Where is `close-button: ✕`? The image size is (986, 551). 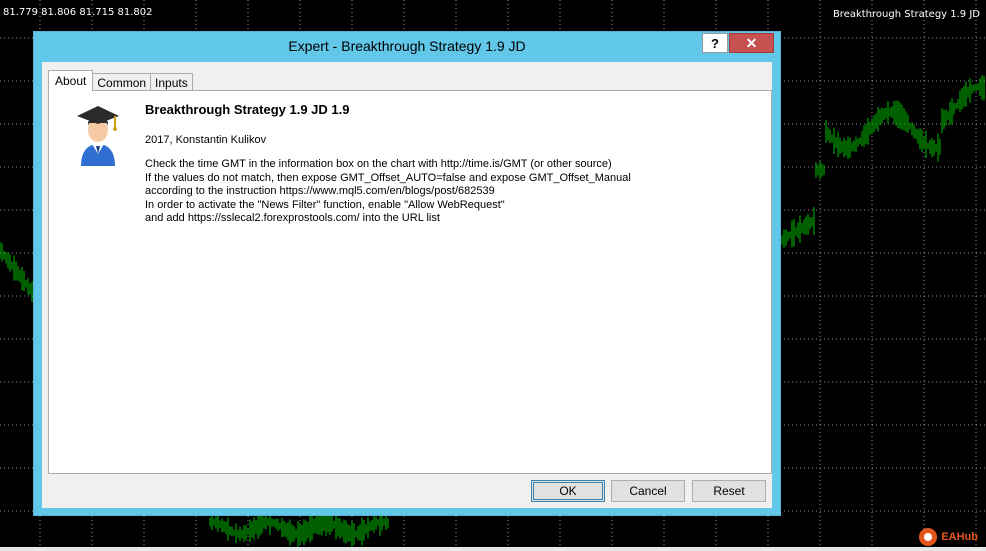
close-button: ✕ is located at coordinates (751, 43).